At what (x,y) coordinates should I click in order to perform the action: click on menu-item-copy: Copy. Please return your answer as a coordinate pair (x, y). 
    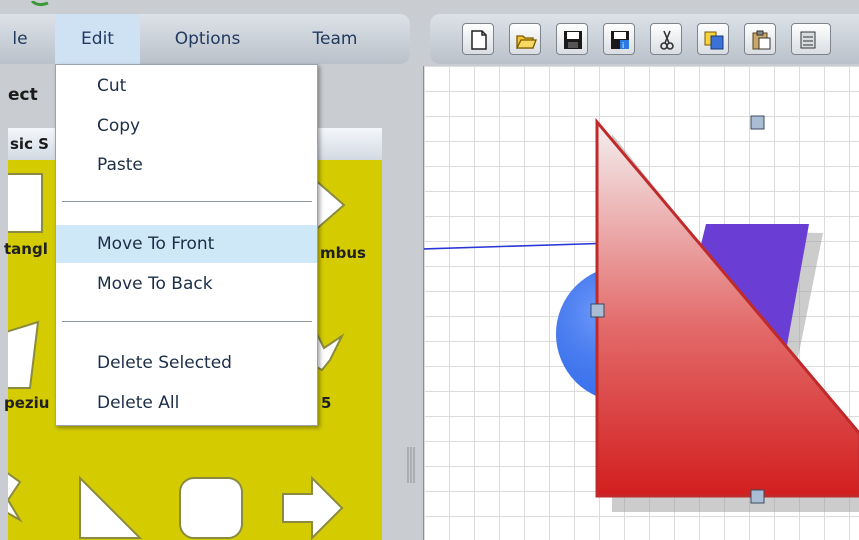
    Looking at the image, I should click on (186, 126).